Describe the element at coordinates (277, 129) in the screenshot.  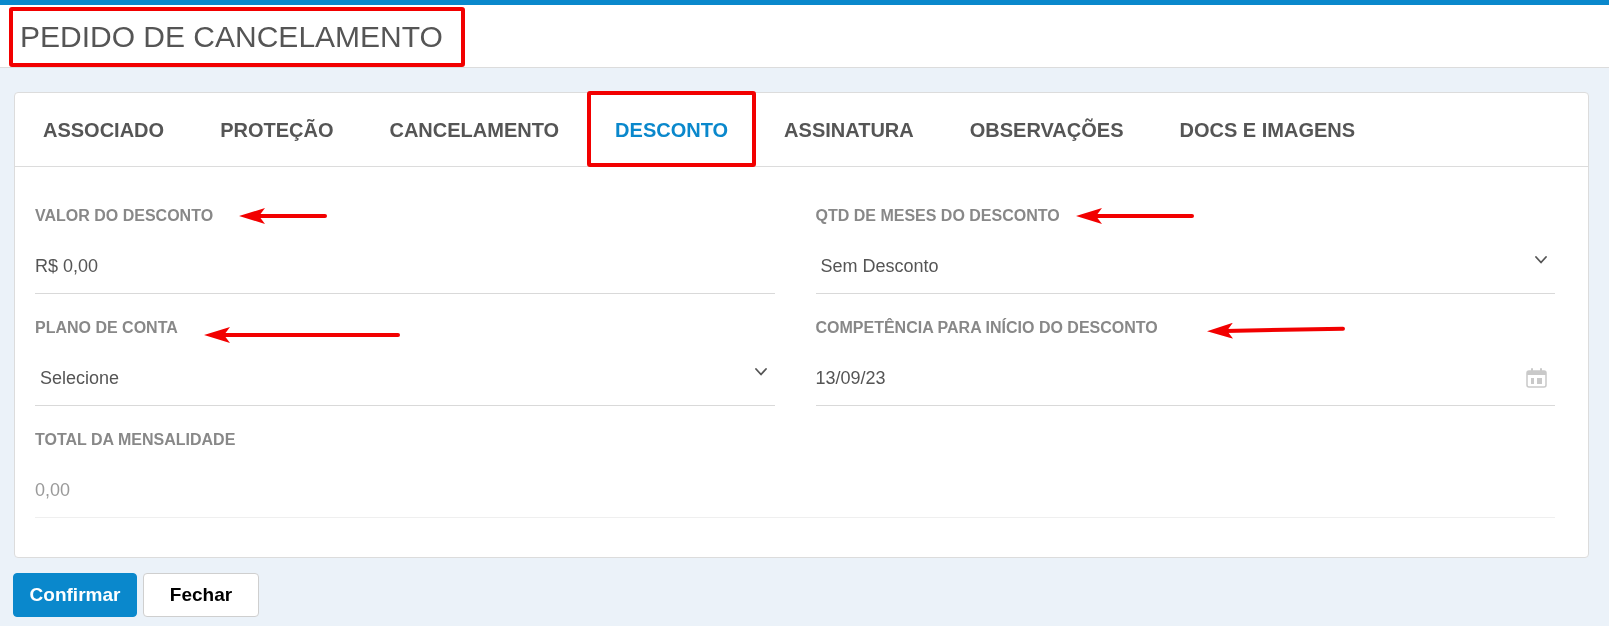
I see `tab: PROTEÇÃO` at that location.